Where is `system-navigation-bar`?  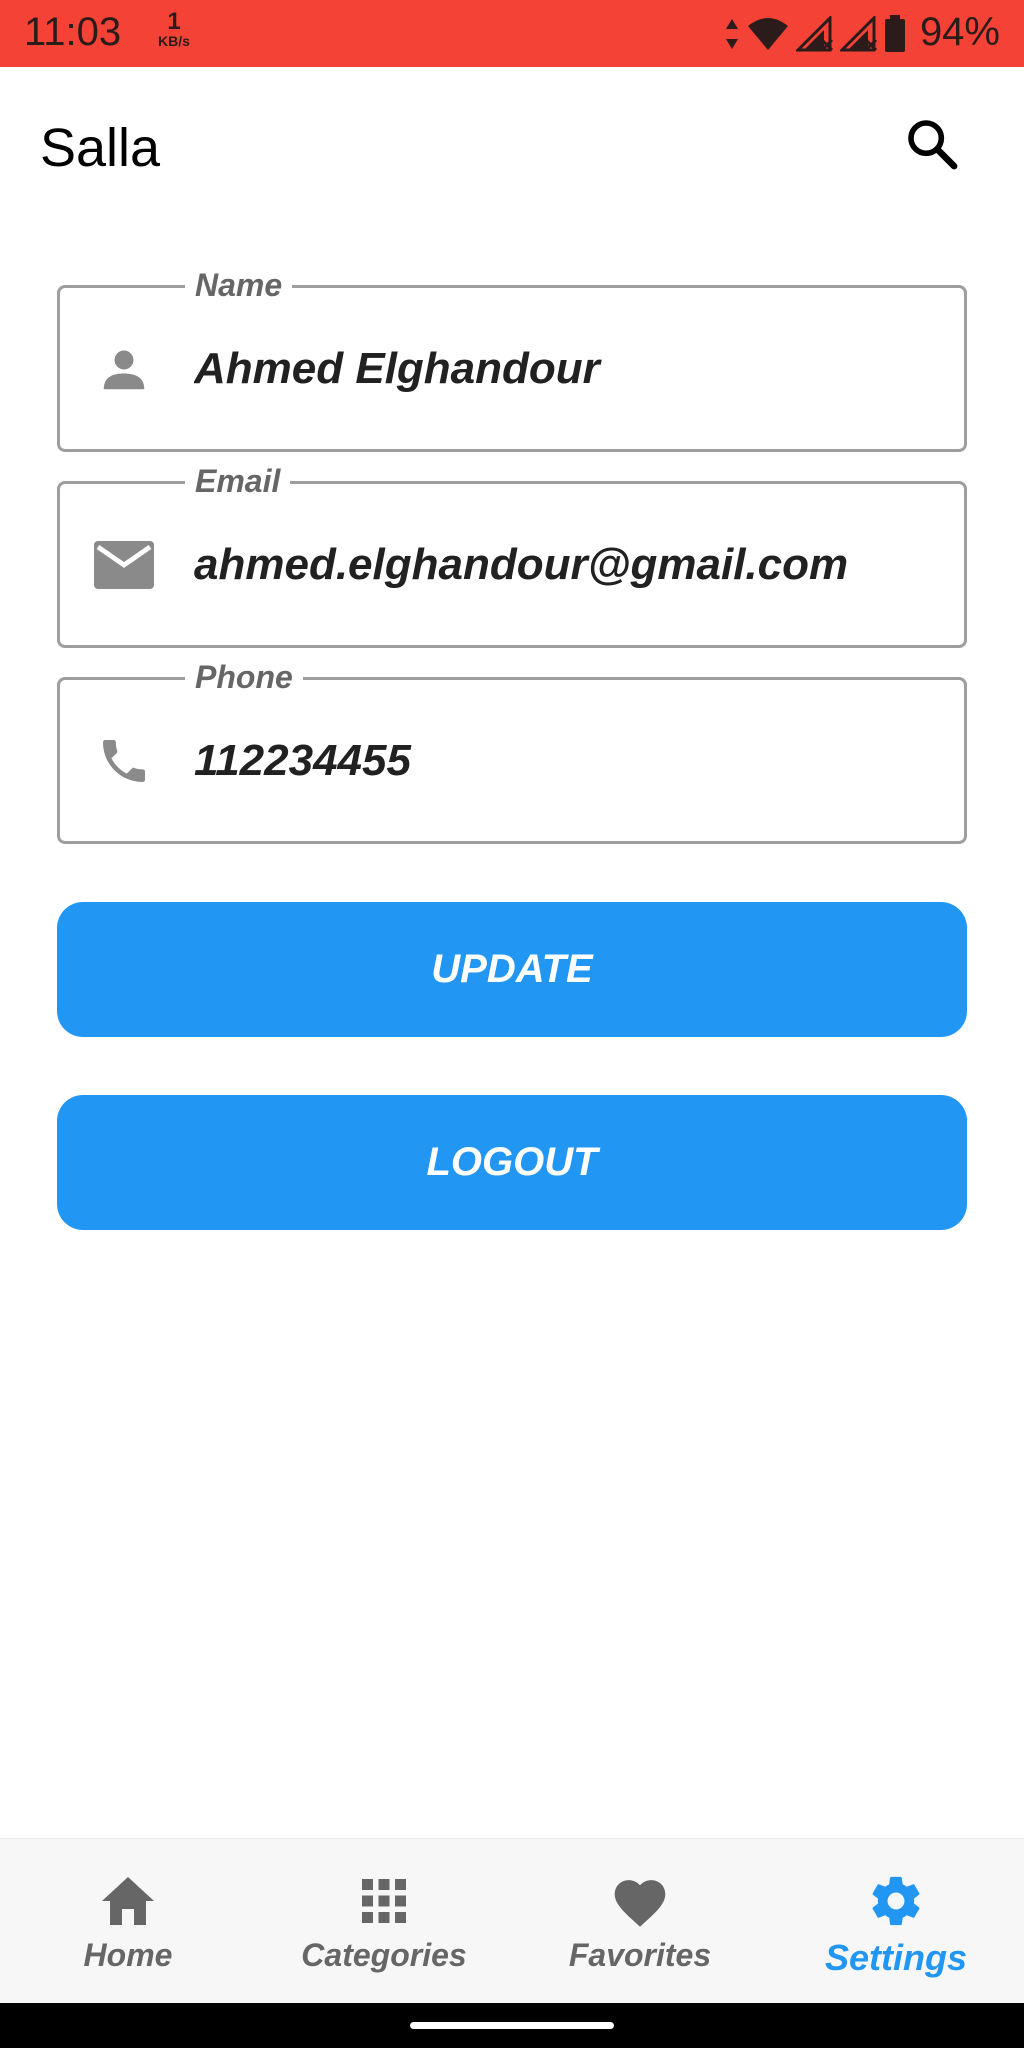
system-navigation-bar is located at coordinates (512, 2025).